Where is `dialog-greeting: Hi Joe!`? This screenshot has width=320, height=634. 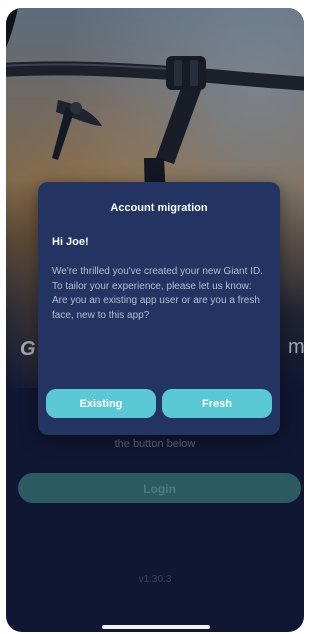
dialog-greeting: Hi Joe! is located at coordinates (70, 242).